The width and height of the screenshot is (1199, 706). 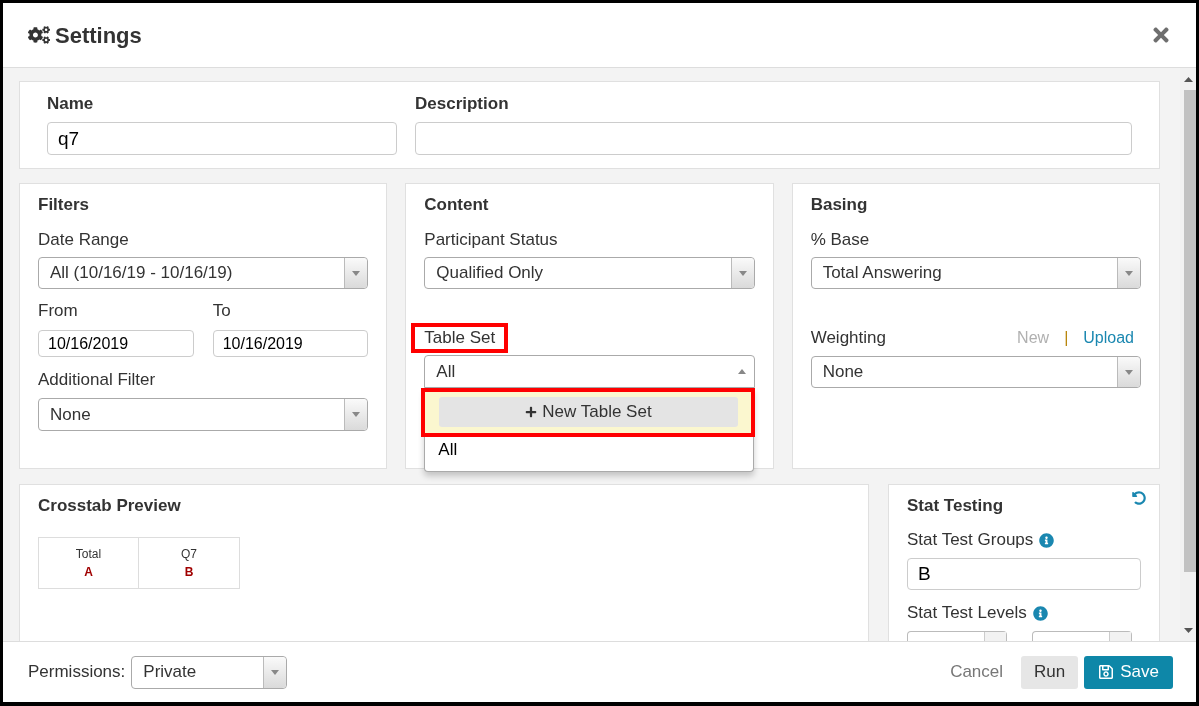 What do you see at coordinates (109, 506) in the screenshot?
I see `crosstab-preview-title: Crosstab Preview` at bounding box center [109, 506].